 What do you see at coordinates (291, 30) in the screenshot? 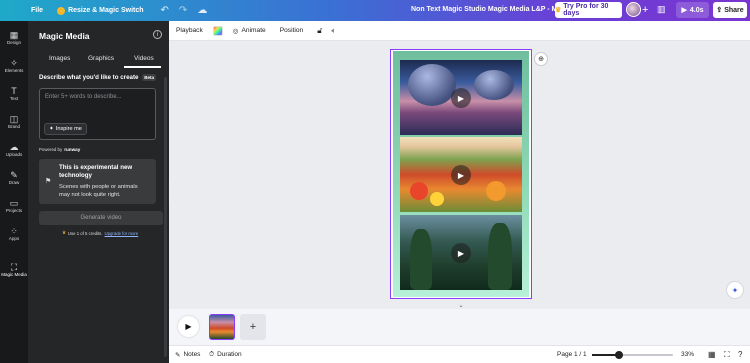
I see `position-button: Position` at bounding box center [291, 30].